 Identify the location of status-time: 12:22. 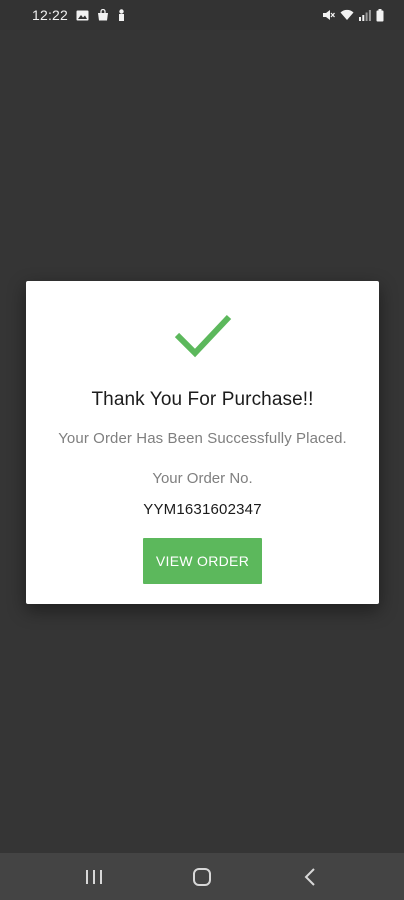
(50, 15).